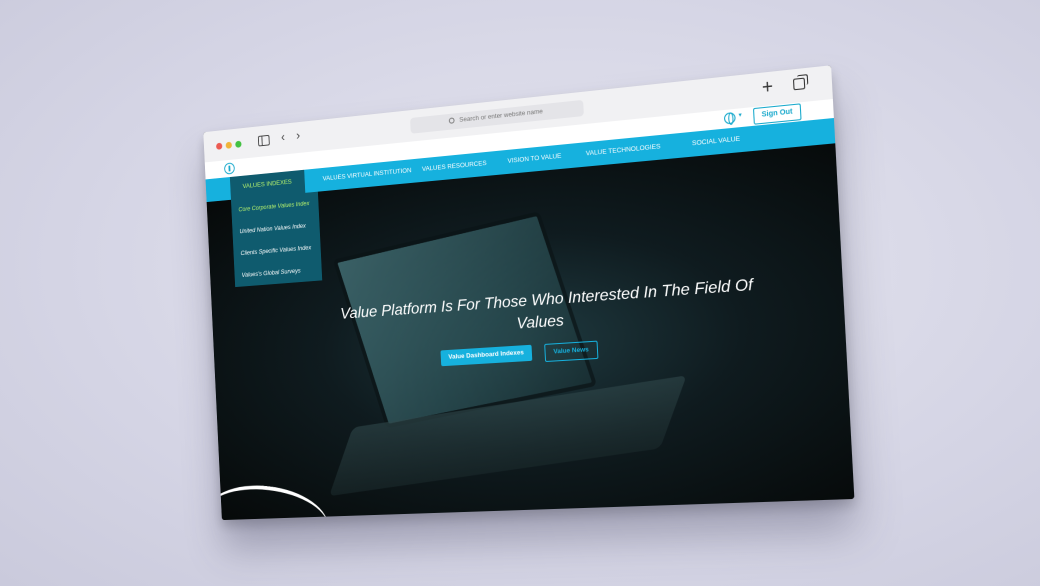  Describe the element at coordinates (501, 116) in the screenshot. I see `address-bar-placeholder: Search or enter website name` at that location.